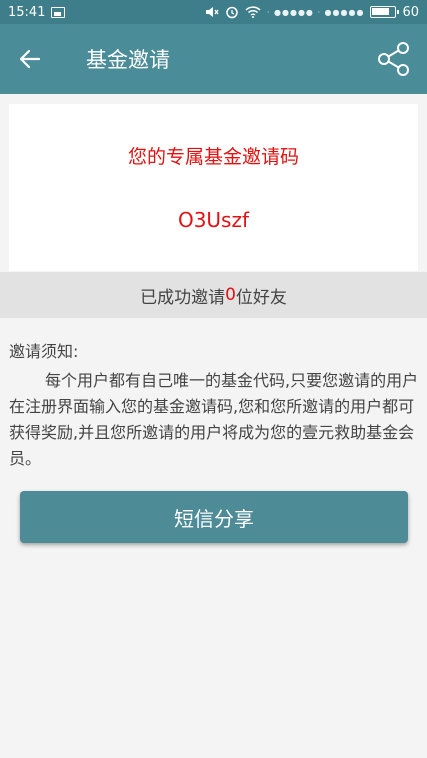 Image resolution: width=427 pixels, height=758 pixels. What do you see at coordinates (213, 220) in the screenshot?
I see `invite-code-value: O3Uszf` at bounding box center [213, 220].